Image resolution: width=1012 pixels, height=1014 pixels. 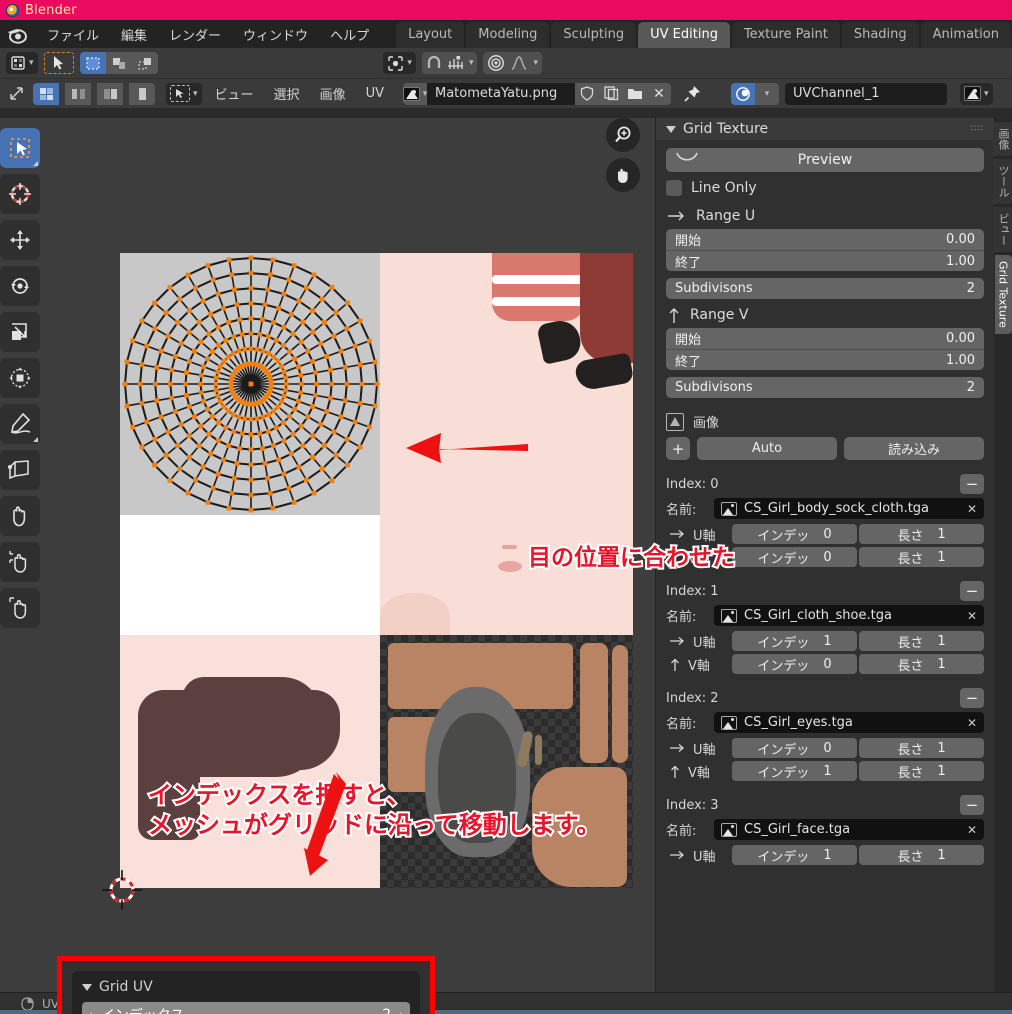 What do you see at coordinates (20, 286) in the screenshot?
I see `tool-rotate` at bounding box center [20, 286].